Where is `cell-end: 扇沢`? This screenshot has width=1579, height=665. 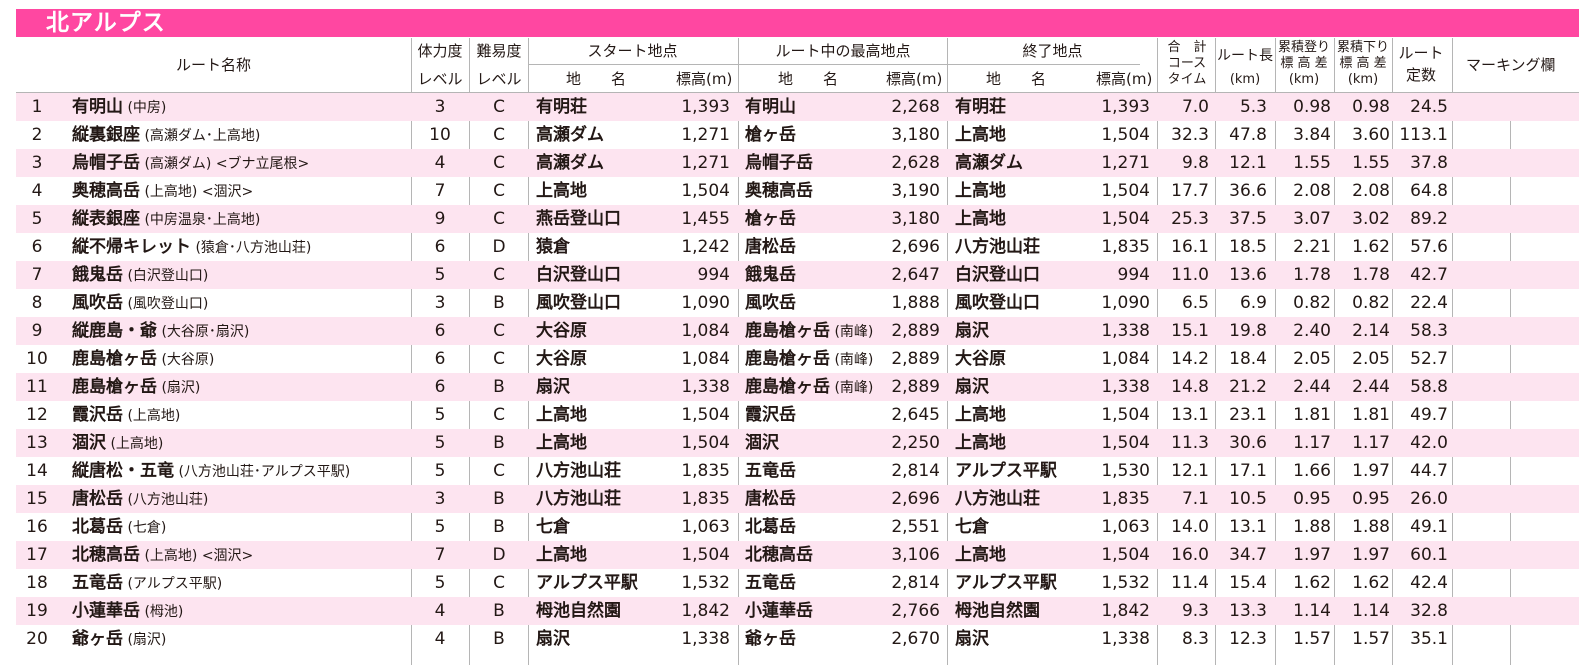 cell-end: 扇沢 is located at coordinates (972, 331).